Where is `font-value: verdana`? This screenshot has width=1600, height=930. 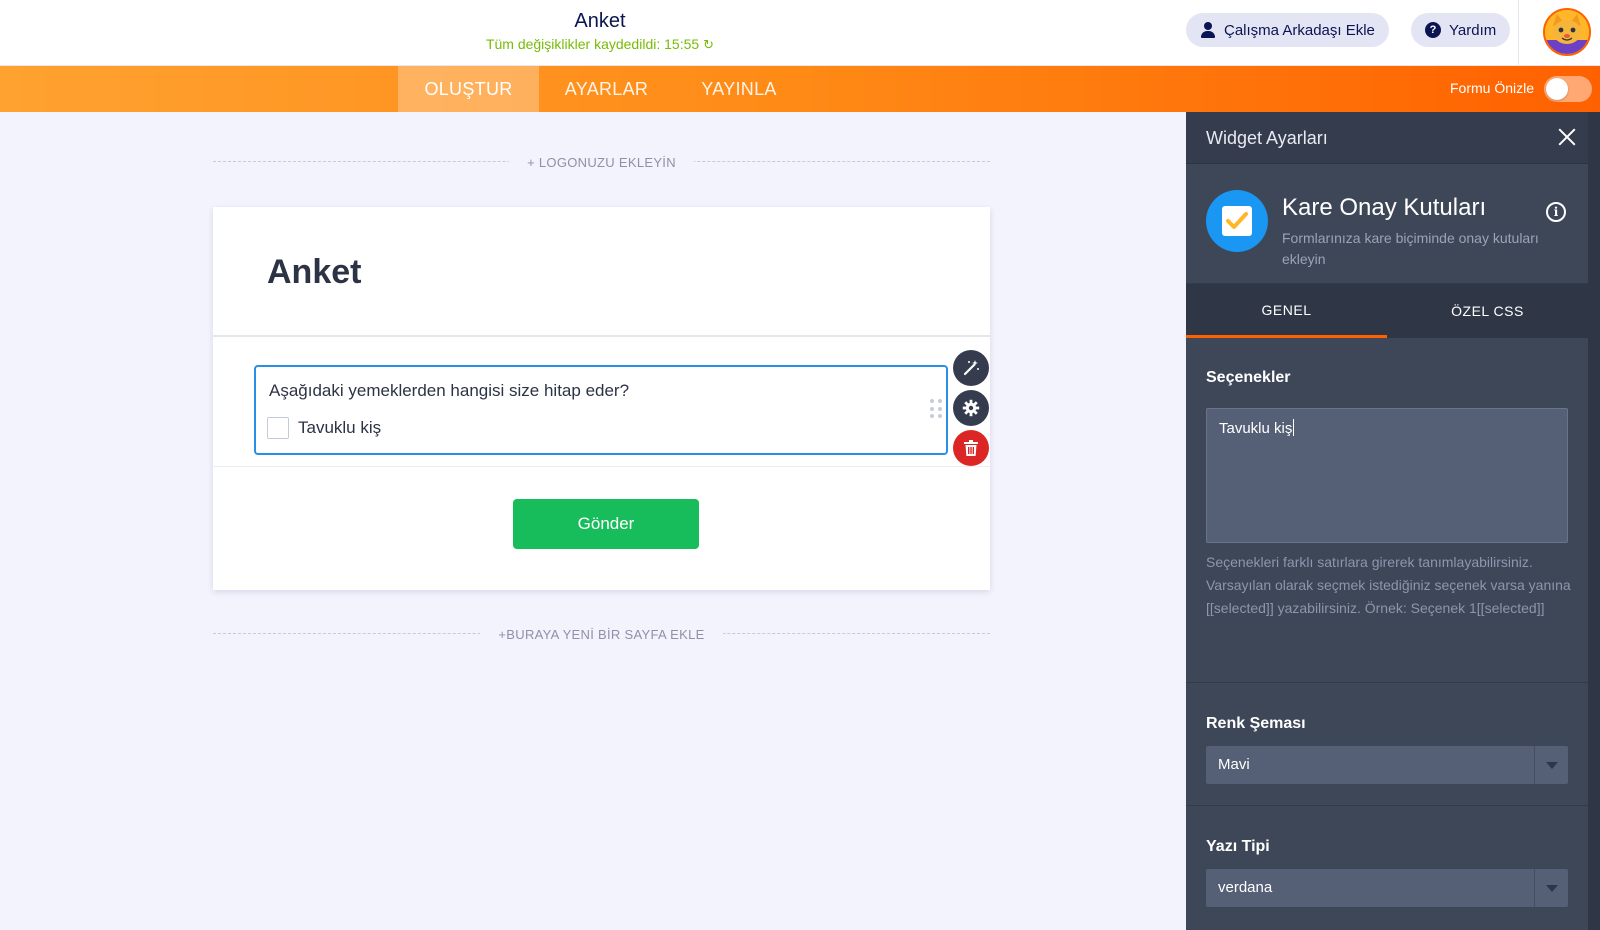
font-value: verdana is located at coordinates (1245, 887).